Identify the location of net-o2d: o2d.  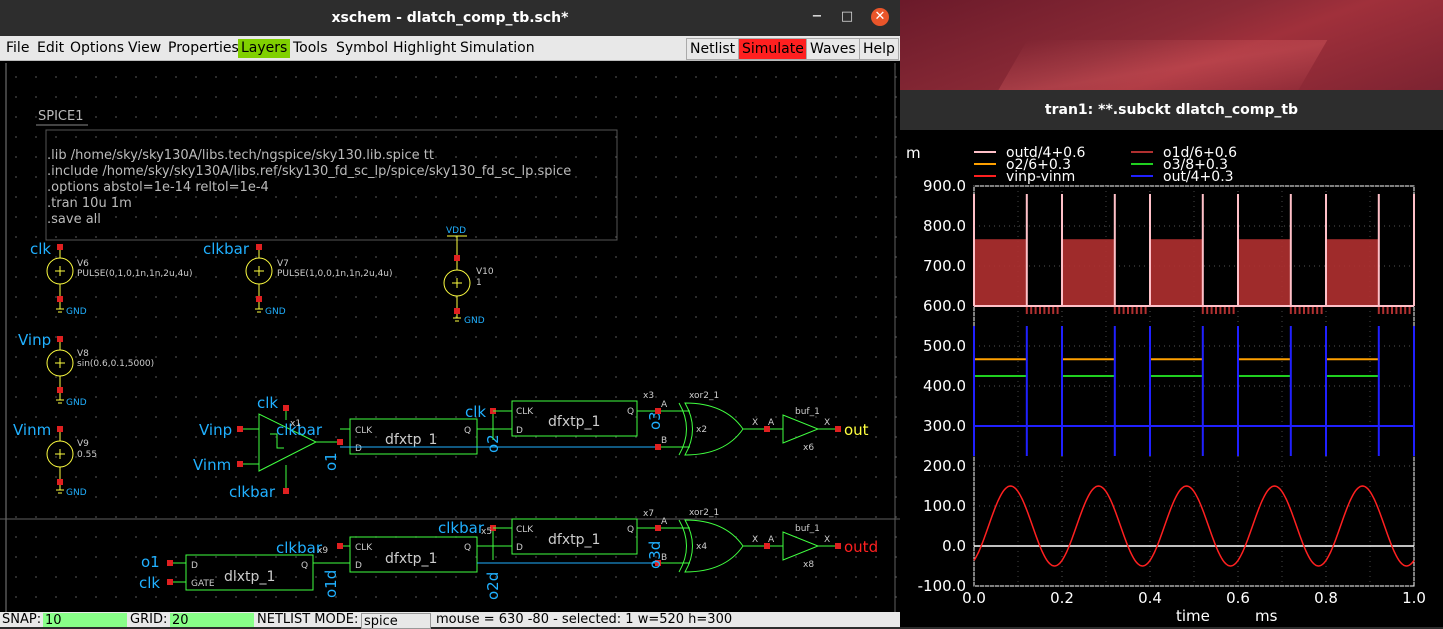
(493, 586).